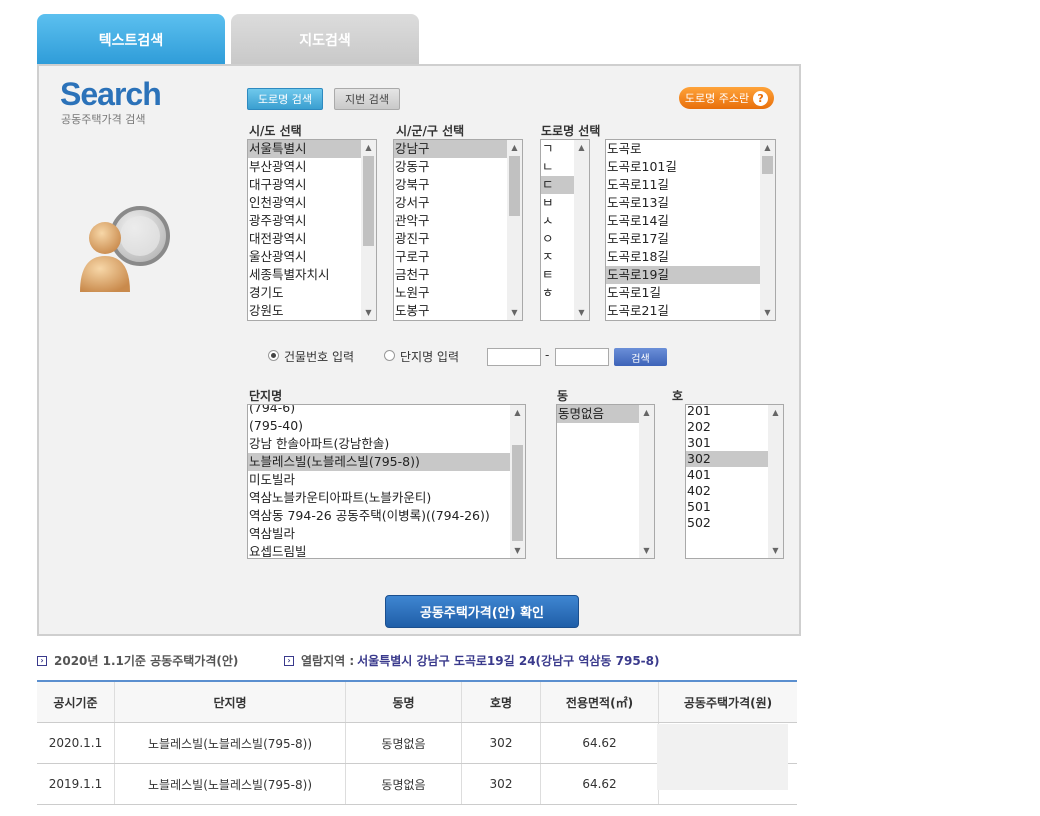 Image resolution: width=1040 pixels, height=816 pixels. What do you see at coordinates (386, 426) in the screenshot?
I see `complex-option: (795-40)` at bounding box center [386, 426].